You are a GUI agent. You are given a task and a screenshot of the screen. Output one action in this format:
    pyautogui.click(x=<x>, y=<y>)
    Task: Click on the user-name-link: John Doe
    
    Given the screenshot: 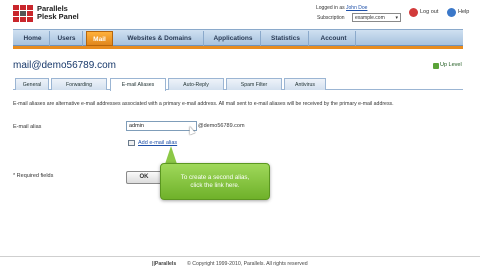 What is the action you would take?
    pyautogui.click(x=356, y=8)
    